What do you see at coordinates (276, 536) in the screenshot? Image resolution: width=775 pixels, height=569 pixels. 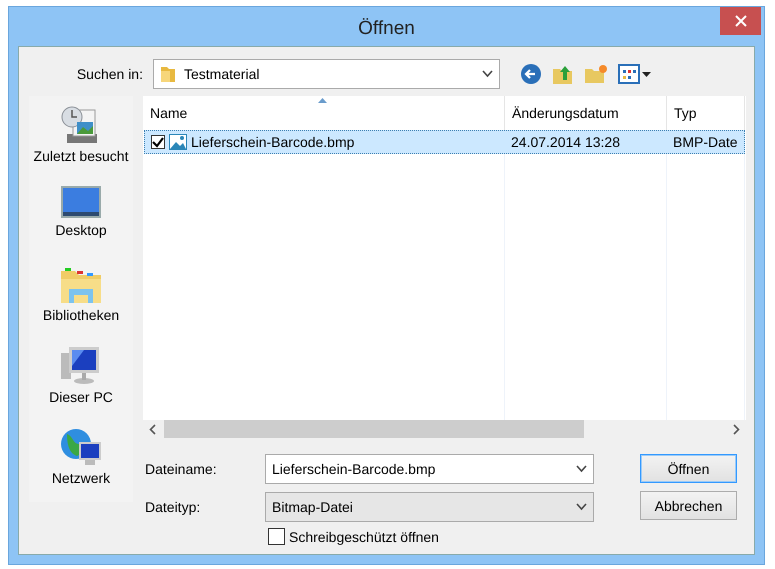 I see `readonly-checkbox` at bounding box center [276, 536].